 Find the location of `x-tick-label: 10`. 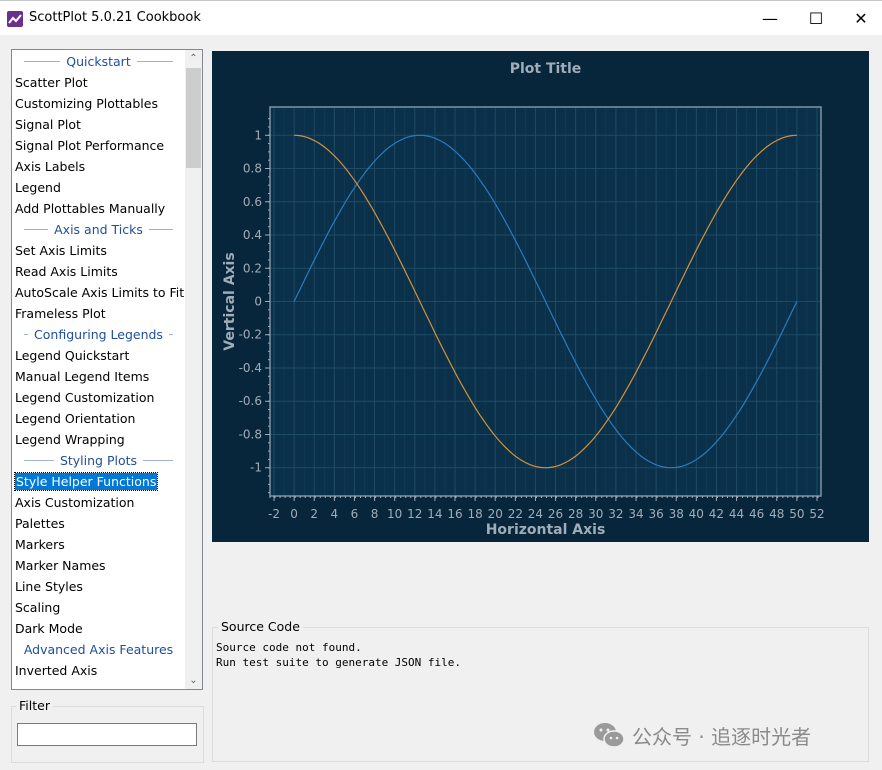

x-tick-label: 10 is located at coordinates (394, 514).